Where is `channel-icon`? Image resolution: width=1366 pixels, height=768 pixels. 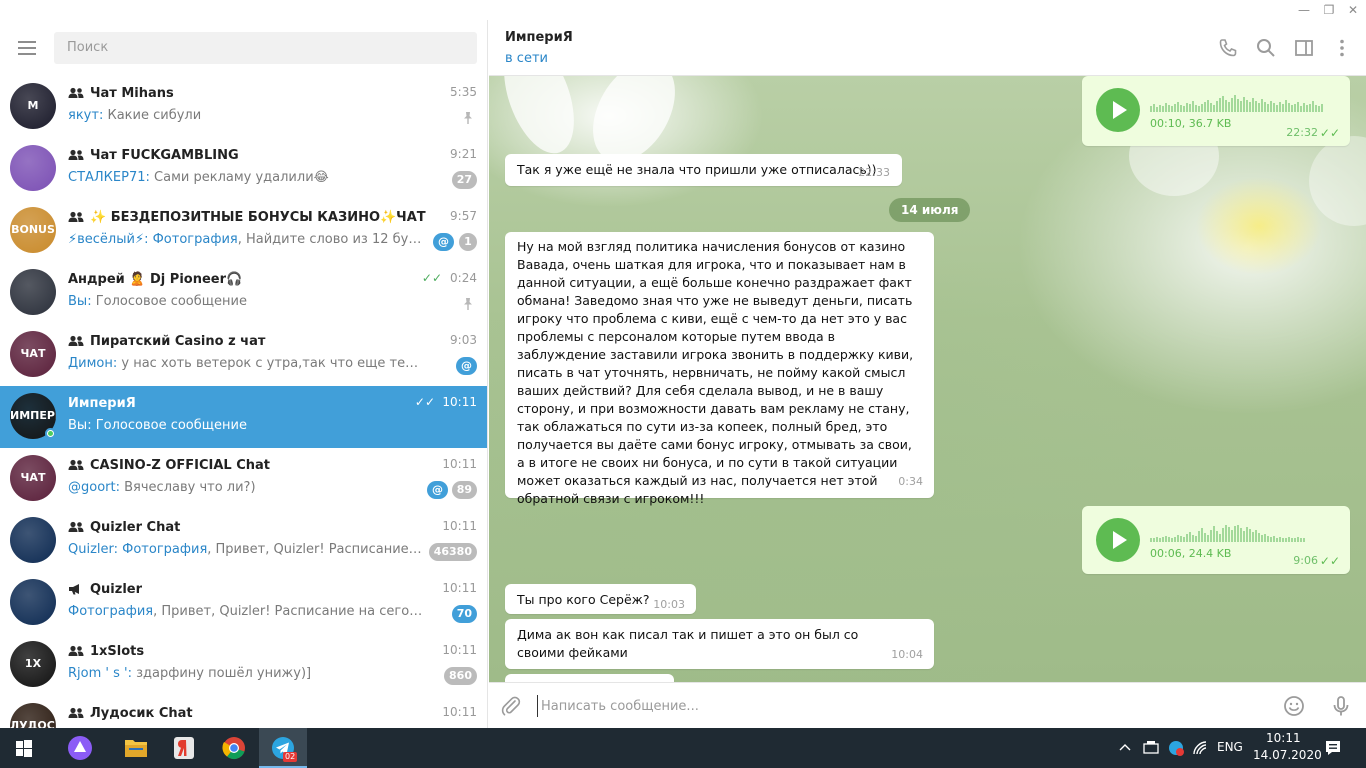
channel-icon is located at coordinates (74, 589).